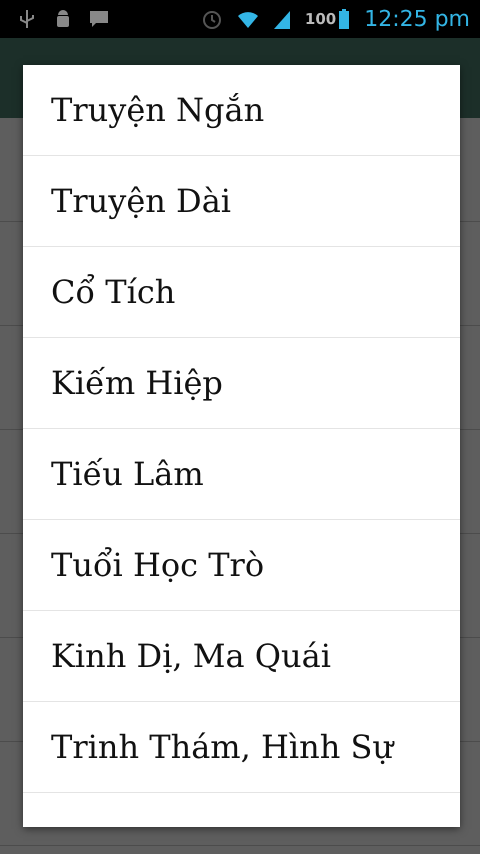 The image size is (480, 854). Describe the element at coordinates (99, 19) in the screenshot. I see `message-icon` at that location.